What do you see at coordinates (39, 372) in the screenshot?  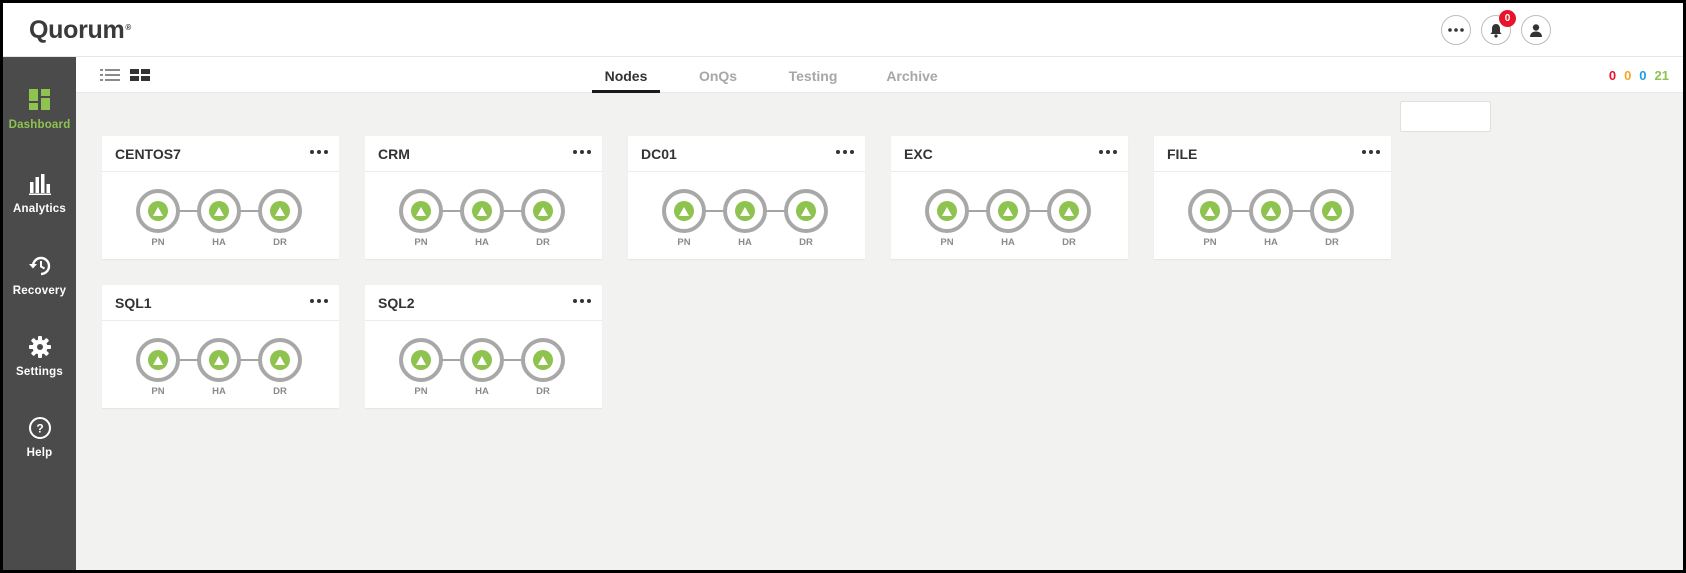 I see `sidebar-item-label: Settings` at bounding box center [39, 372].